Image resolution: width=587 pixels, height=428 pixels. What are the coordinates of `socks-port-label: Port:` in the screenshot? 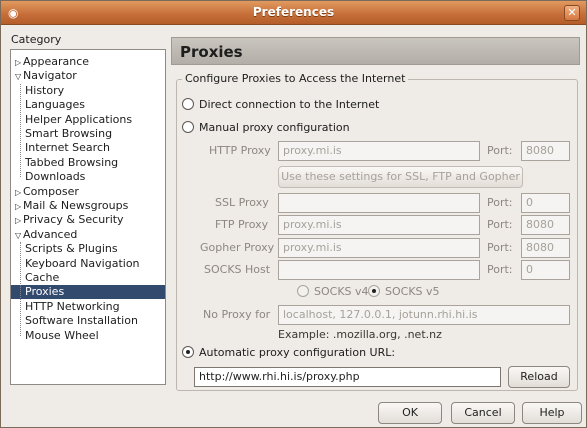 It's located at (500, 269).